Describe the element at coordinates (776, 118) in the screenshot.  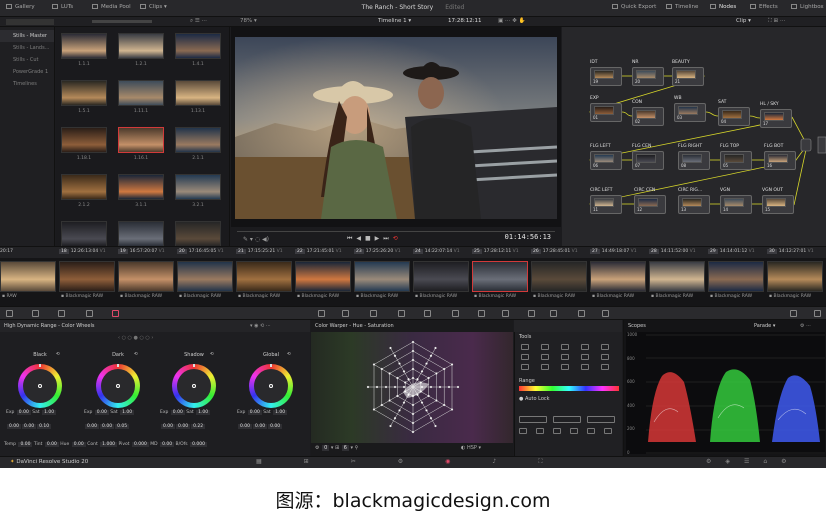
I see `correction-node: 17` at that location.